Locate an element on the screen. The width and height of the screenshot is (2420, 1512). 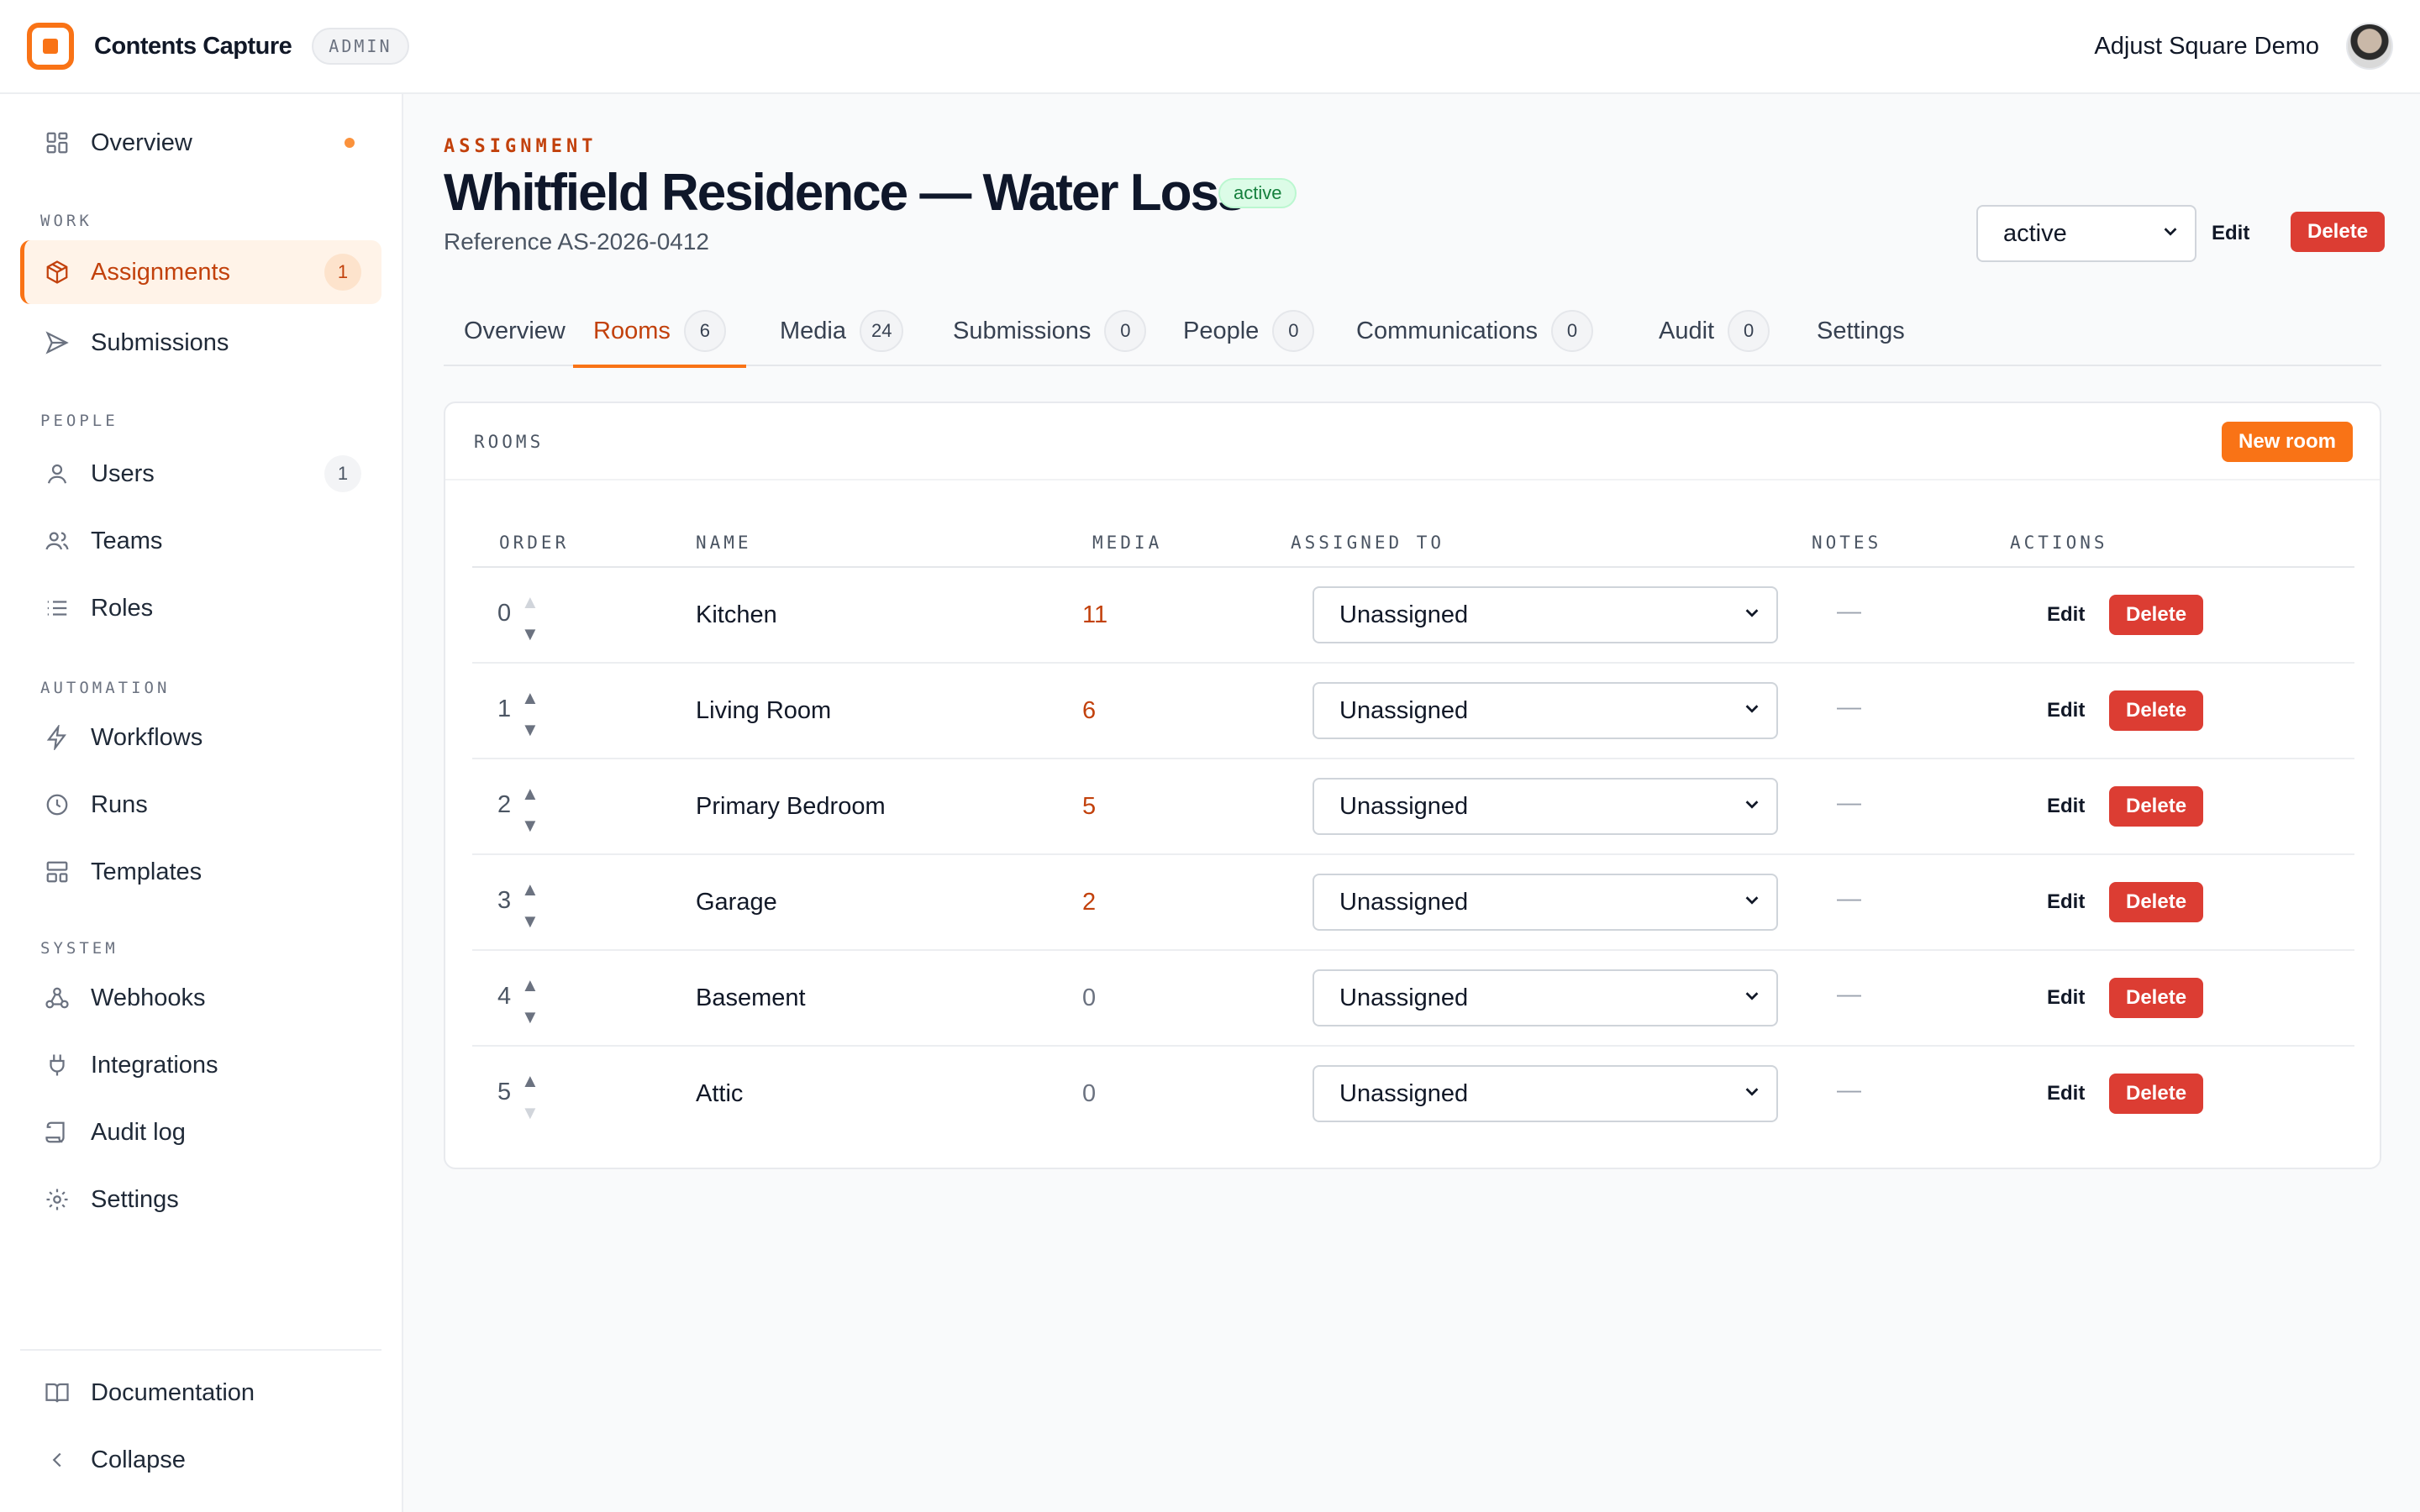
book-icon is located at coordinates (58, 1392).